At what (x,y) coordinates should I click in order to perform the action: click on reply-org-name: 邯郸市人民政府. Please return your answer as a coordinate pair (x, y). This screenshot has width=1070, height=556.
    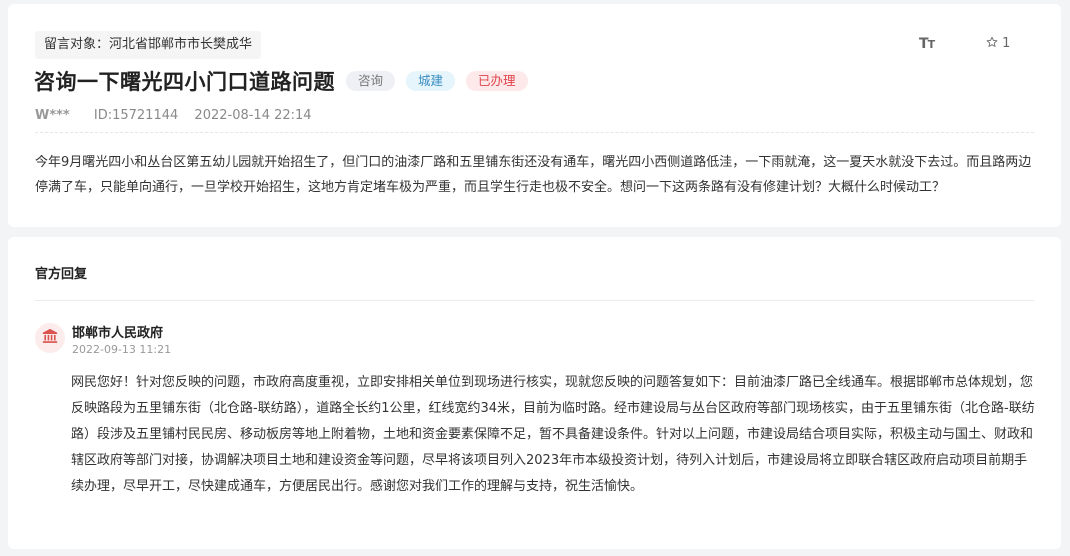
    Looking at the image, I should click on (118, 333).